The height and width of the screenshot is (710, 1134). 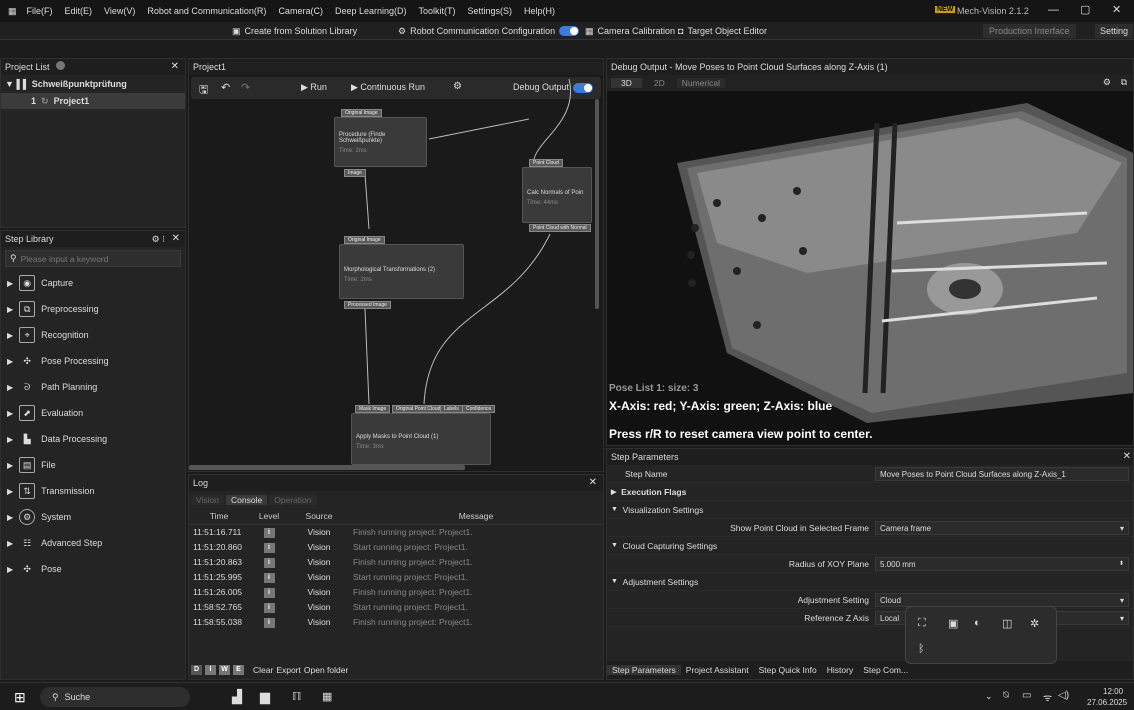 I want to click on robot-comm-button: ⚙ Robot Communication Configuration, so click(x=489, y=31).